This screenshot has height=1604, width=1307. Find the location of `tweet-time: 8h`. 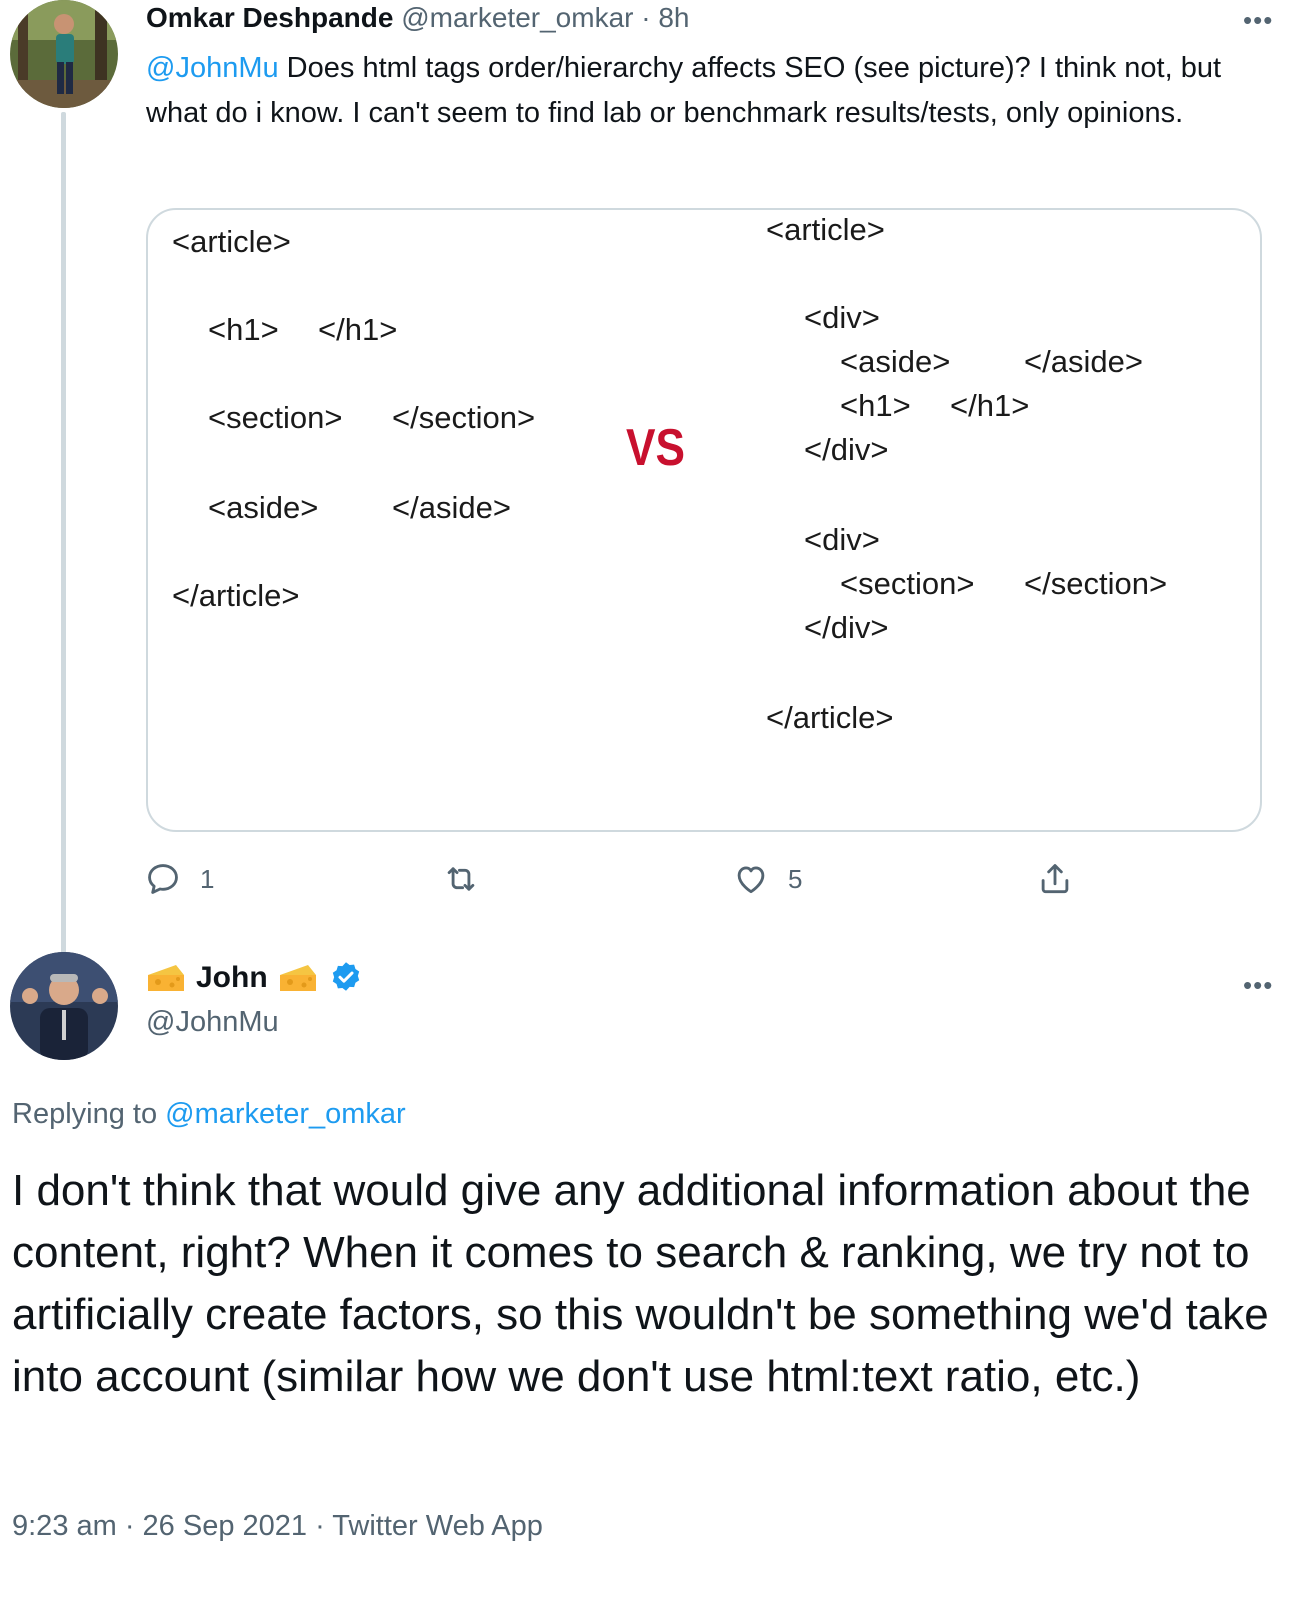

tweet-time: 8h is located at coordinates (673, 17).